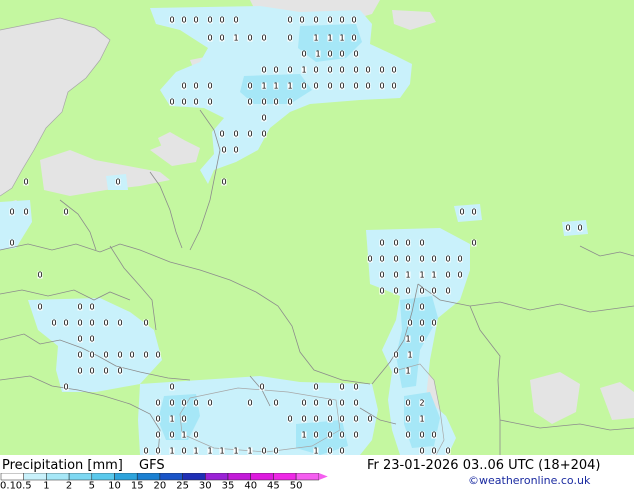  I want to click on scale-label: 5, so click(92, 485).